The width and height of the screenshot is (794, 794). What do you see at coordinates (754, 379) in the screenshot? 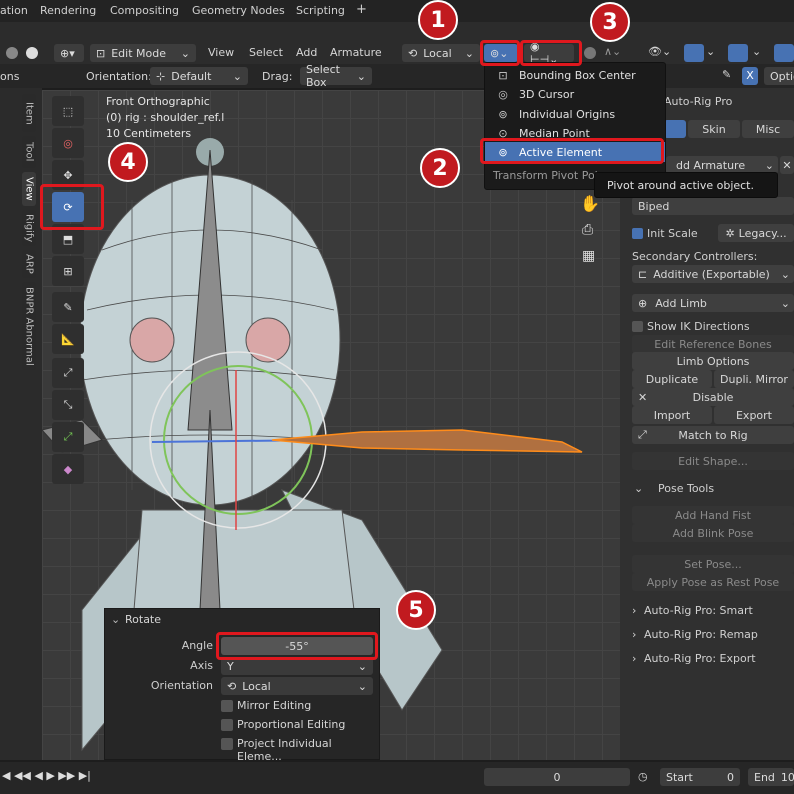
I see `dupli-mirror-button: Dupli. Mirror` at bounding box center [754, 379].